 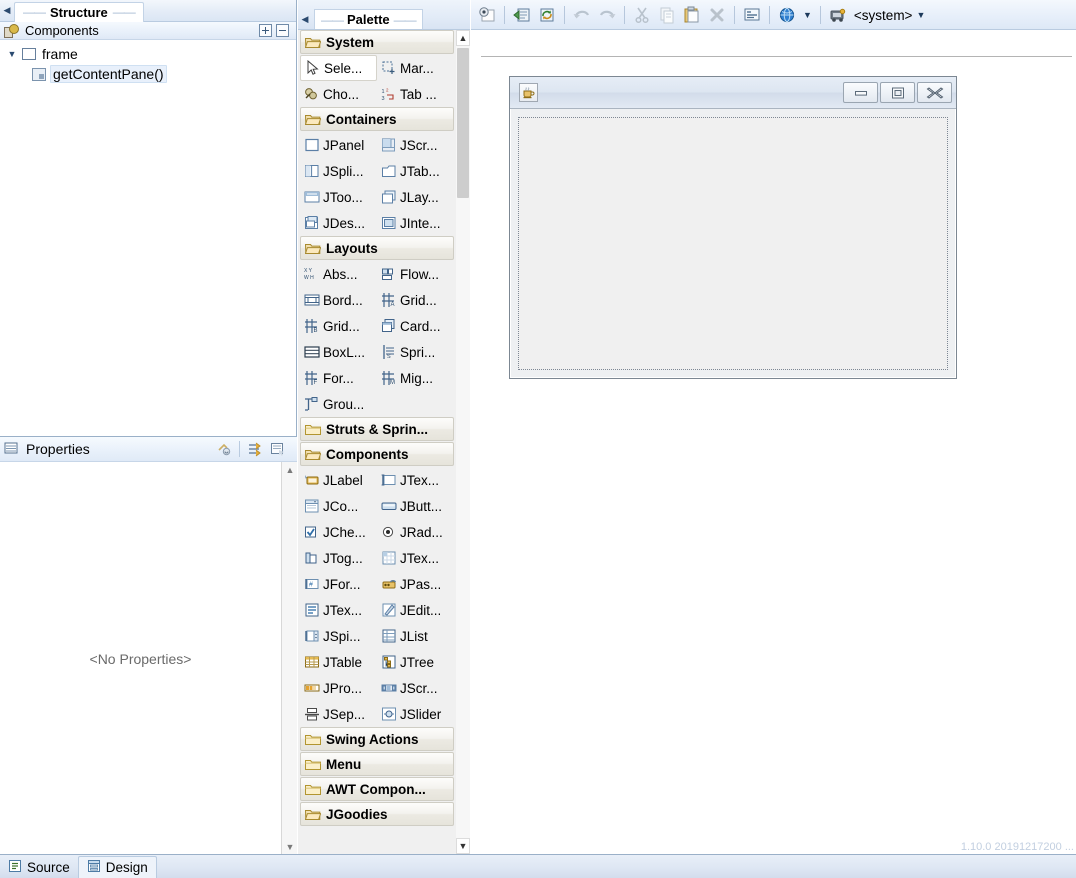 I want to click on undo-icon, so click(x=582, y=15).